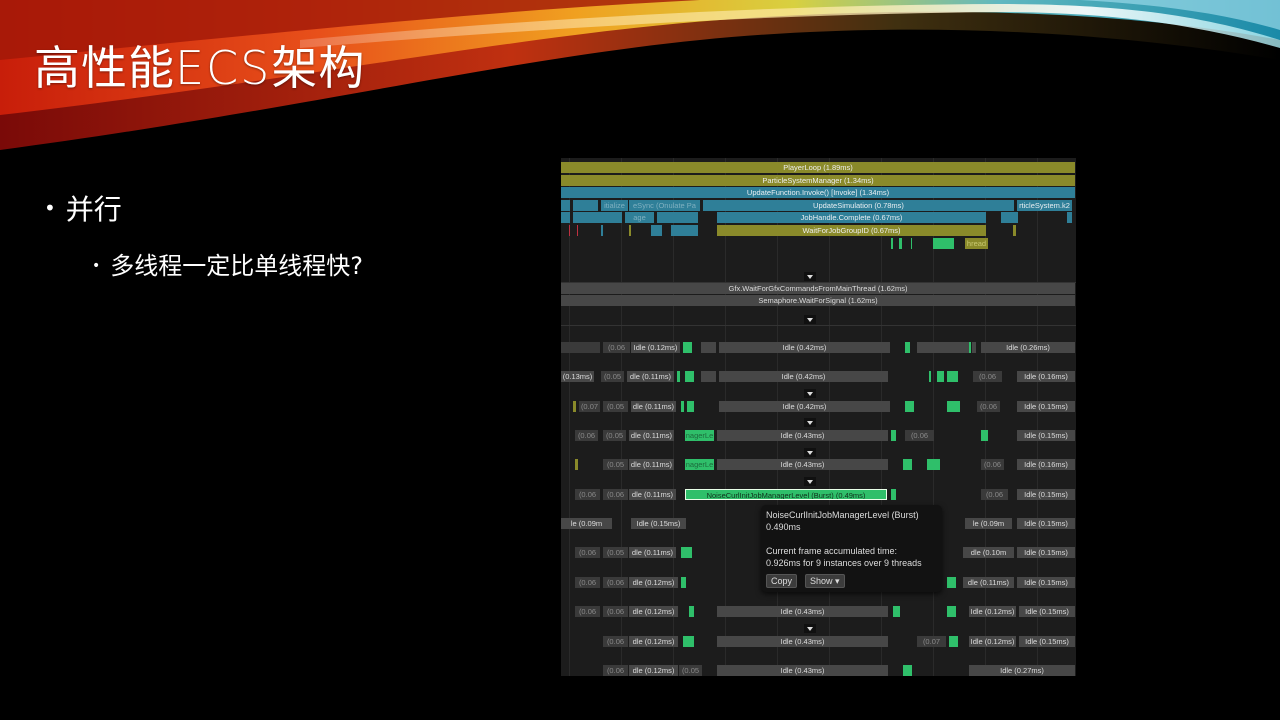 The image size is (1280, 720). Describe the element at coordinates (578, 376) in the screenshot. I see `worker-idle-bar: (0.13ms)` at that location.